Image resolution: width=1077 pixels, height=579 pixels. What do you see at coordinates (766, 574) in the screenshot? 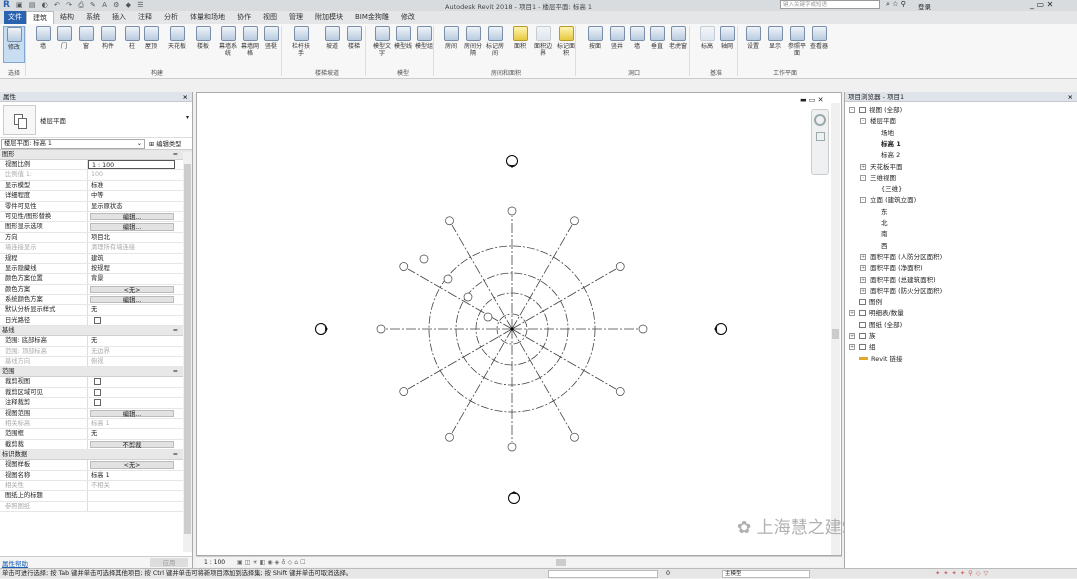
I see `workset-selector: 主模型` at bounding box center [766, 574].